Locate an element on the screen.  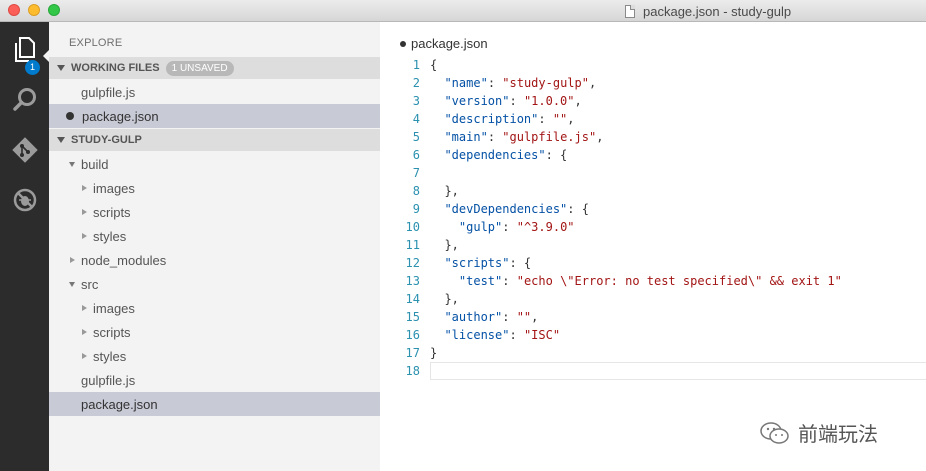
tree-folder-build: build is located at coordinates (214, 164).